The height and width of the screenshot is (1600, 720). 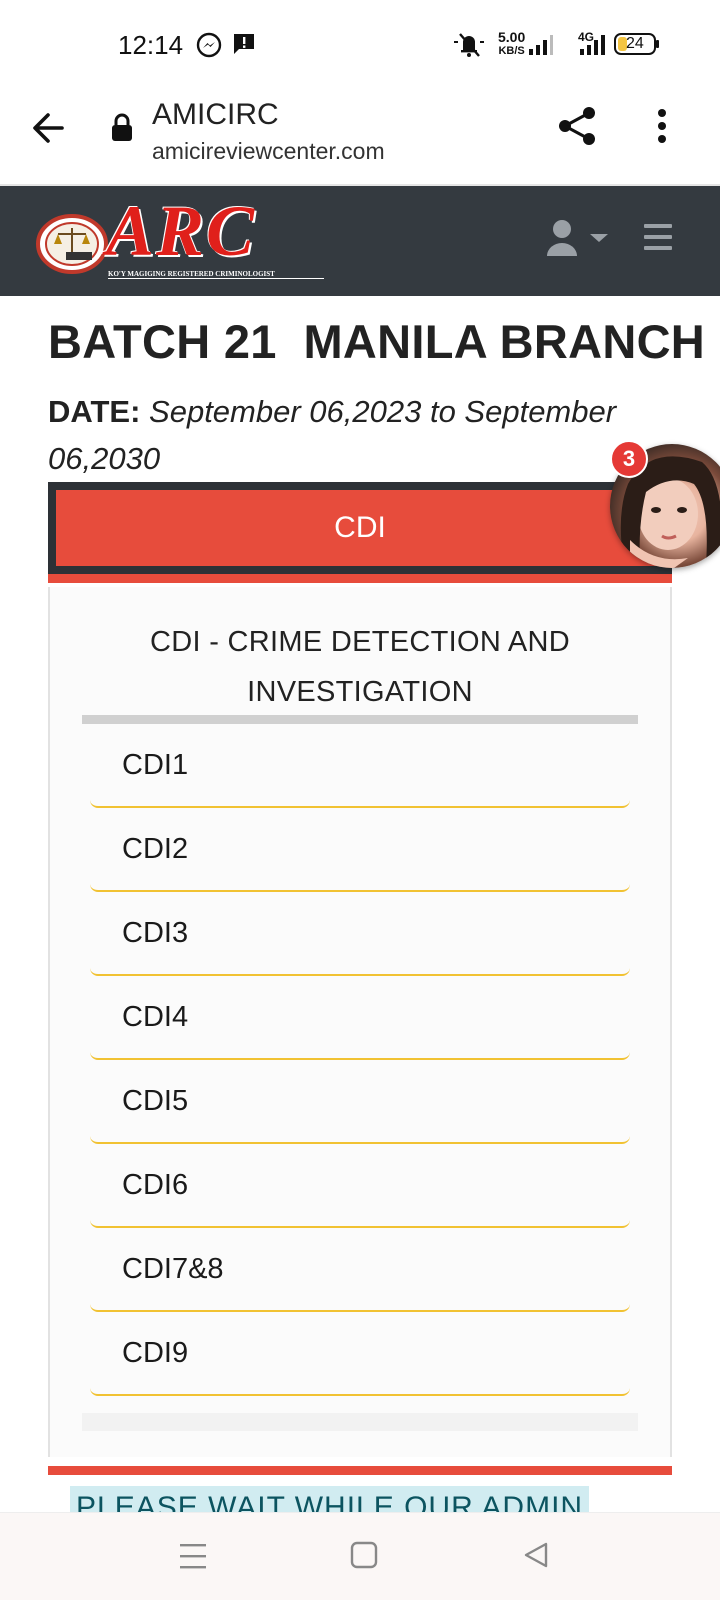 I want to click on browser-toolbar: AMICIRC amicireviewcenter.com, so click(x=360, y=137).